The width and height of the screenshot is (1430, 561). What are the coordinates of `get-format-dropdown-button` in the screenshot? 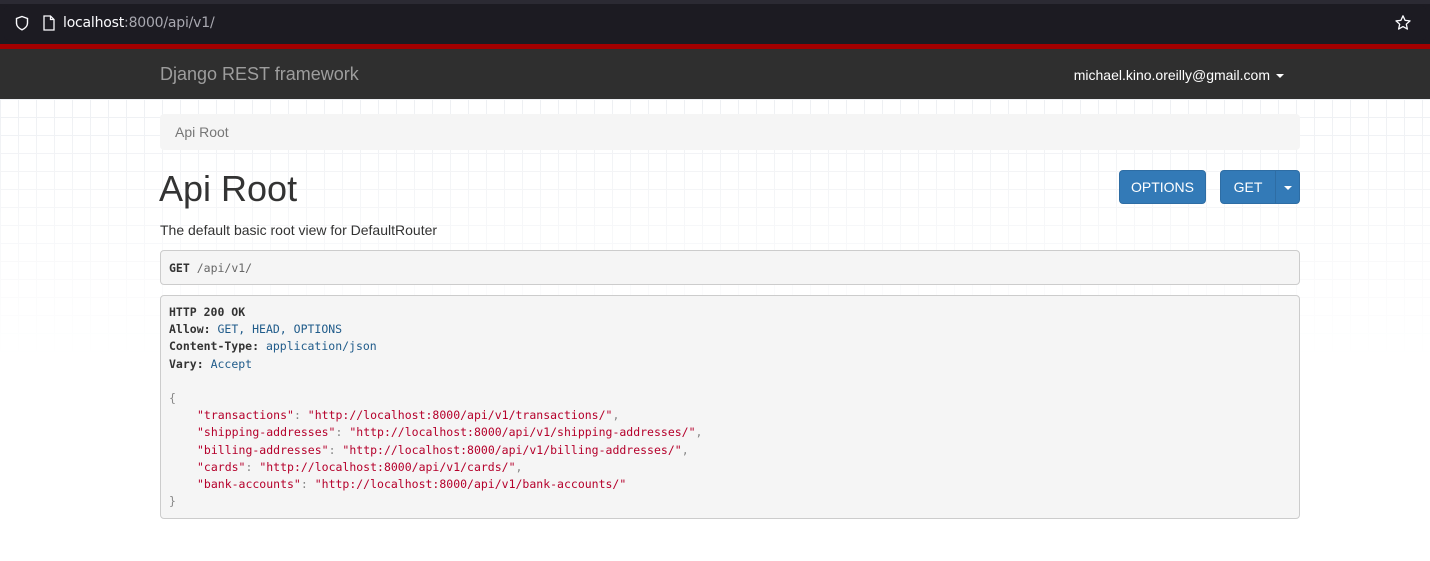 It's located at (1287, 187).